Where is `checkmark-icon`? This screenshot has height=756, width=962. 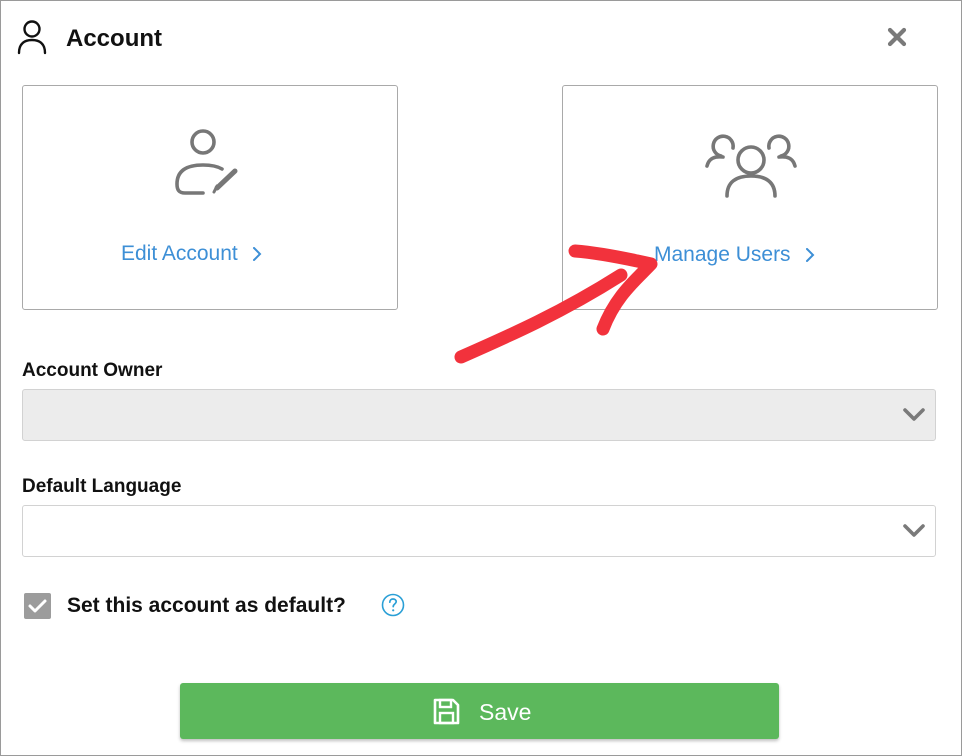
checkmark-icon is located at coordinates (37, 606).